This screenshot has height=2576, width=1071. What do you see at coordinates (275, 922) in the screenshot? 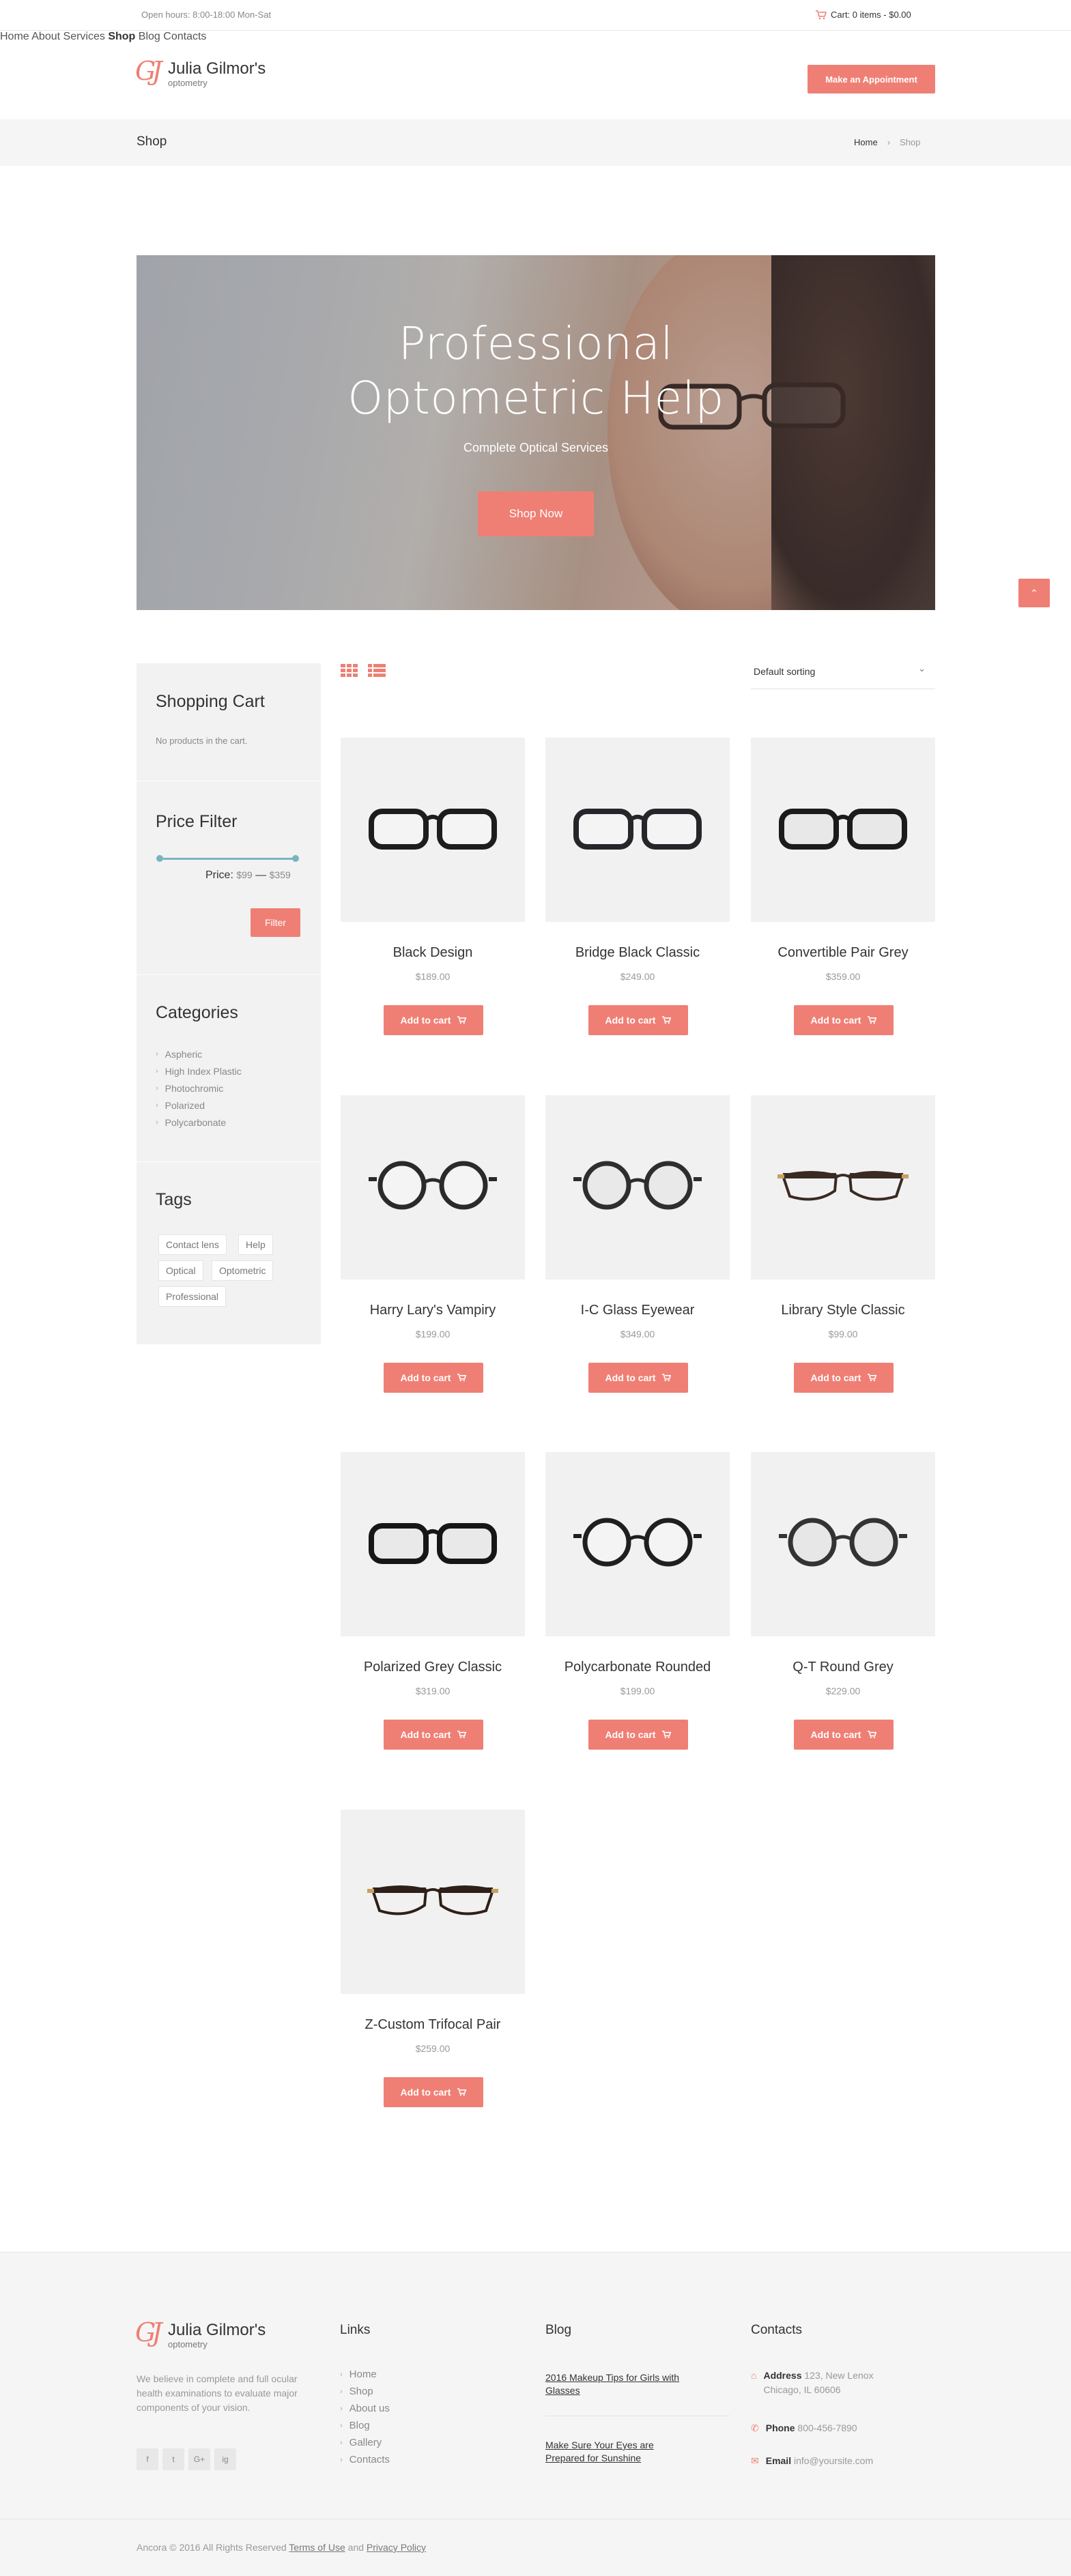
I see `filter-button: Filter` at bounding box center [275, 922].